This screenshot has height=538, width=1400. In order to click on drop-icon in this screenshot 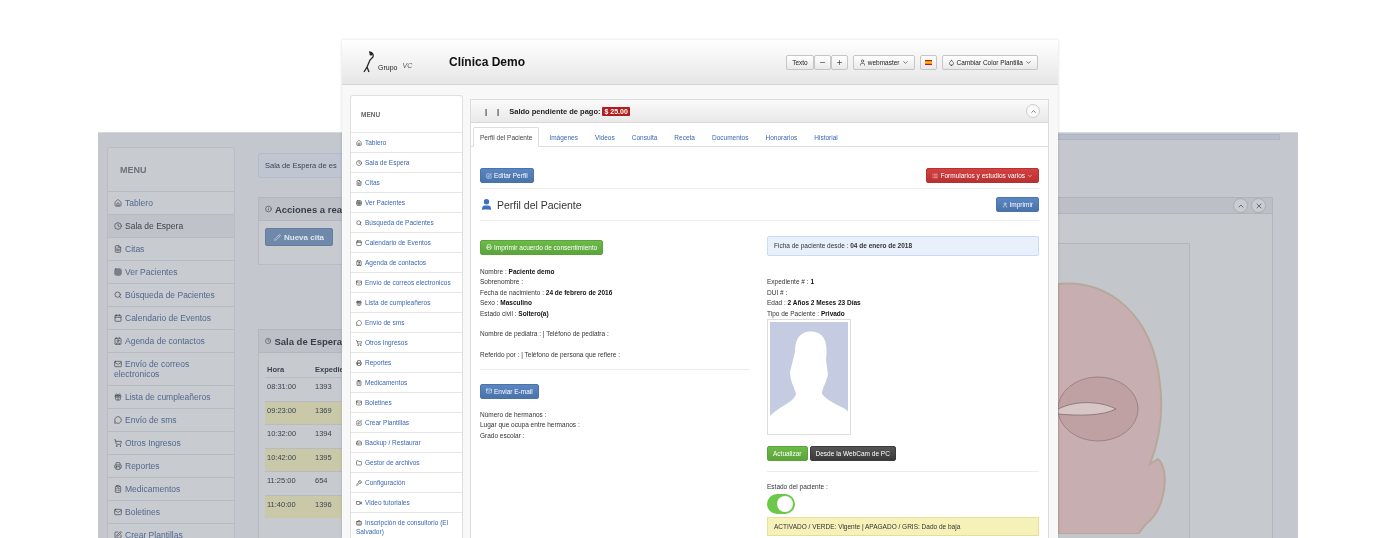, I will do `click(951, 62)`.